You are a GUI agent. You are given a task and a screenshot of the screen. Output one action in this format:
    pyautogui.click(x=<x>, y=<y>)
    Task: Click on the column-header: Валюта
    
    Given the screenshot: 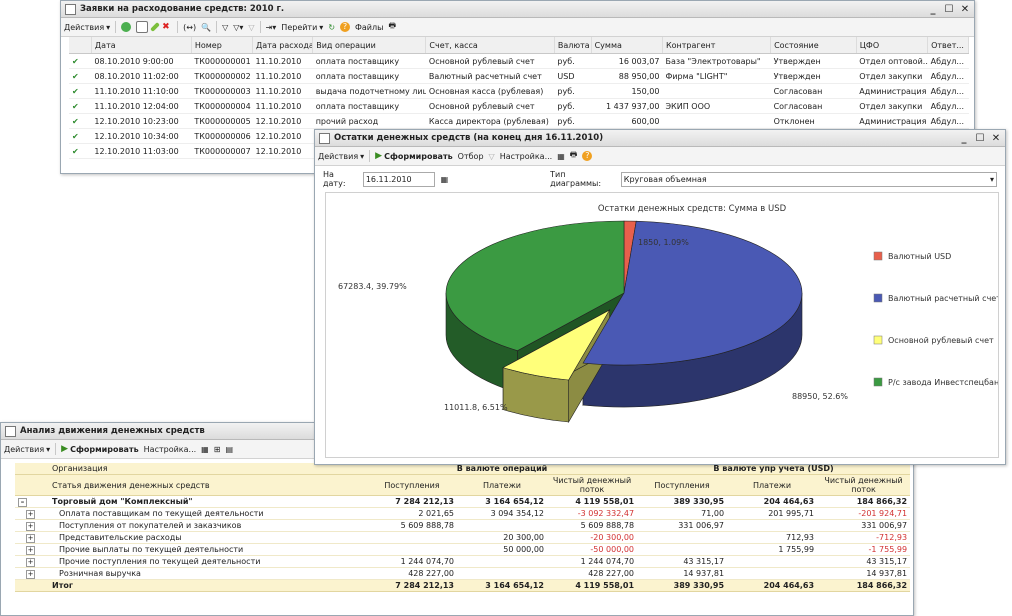 What is the action you would take?
    pyautogui.click(x=573, y=45)
    